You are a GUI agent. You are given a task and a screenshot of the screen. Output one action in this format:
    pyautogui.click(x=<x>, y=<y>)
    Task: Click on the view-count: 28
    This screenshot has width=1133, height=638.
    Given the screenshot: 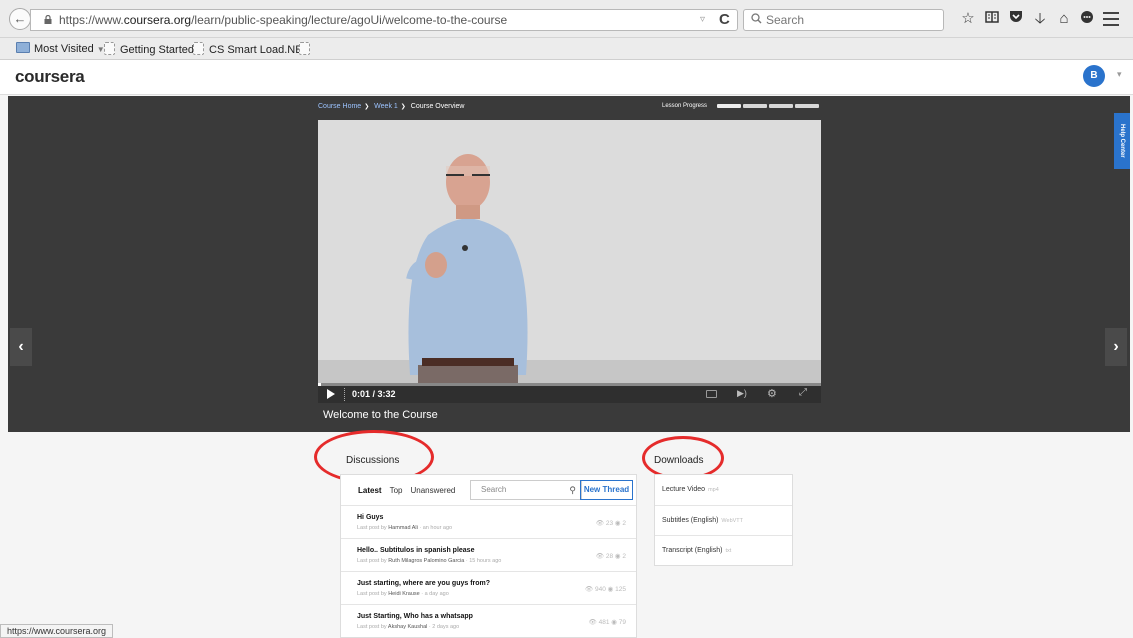 What is the action you would take?
    pyautogui.click(x=609, y=556)
    